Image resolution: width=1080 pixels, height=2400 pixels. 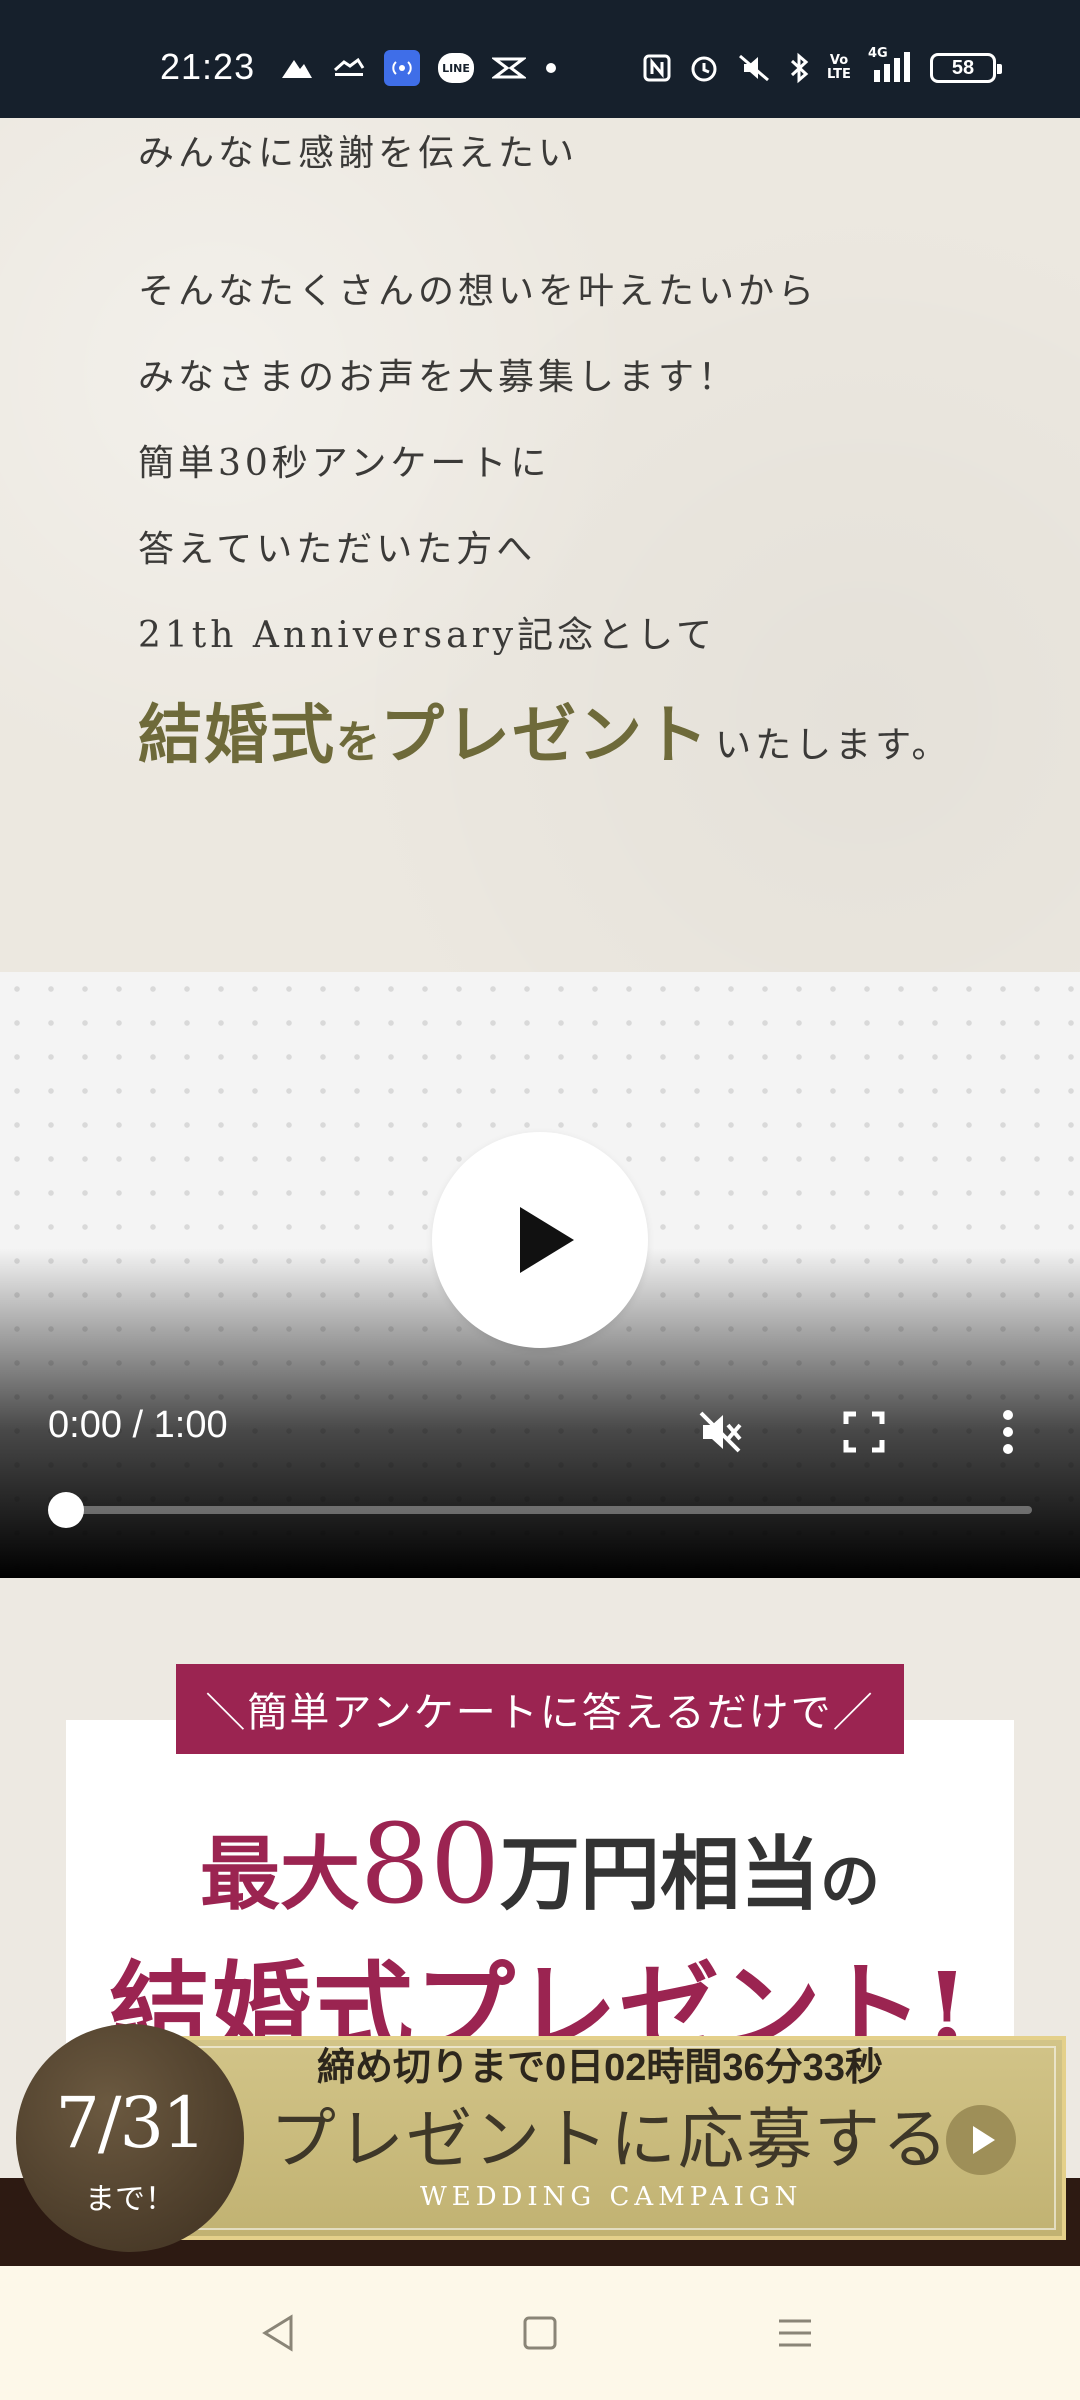 I want to click on network-type: 4G, so click(x=878, y=53).